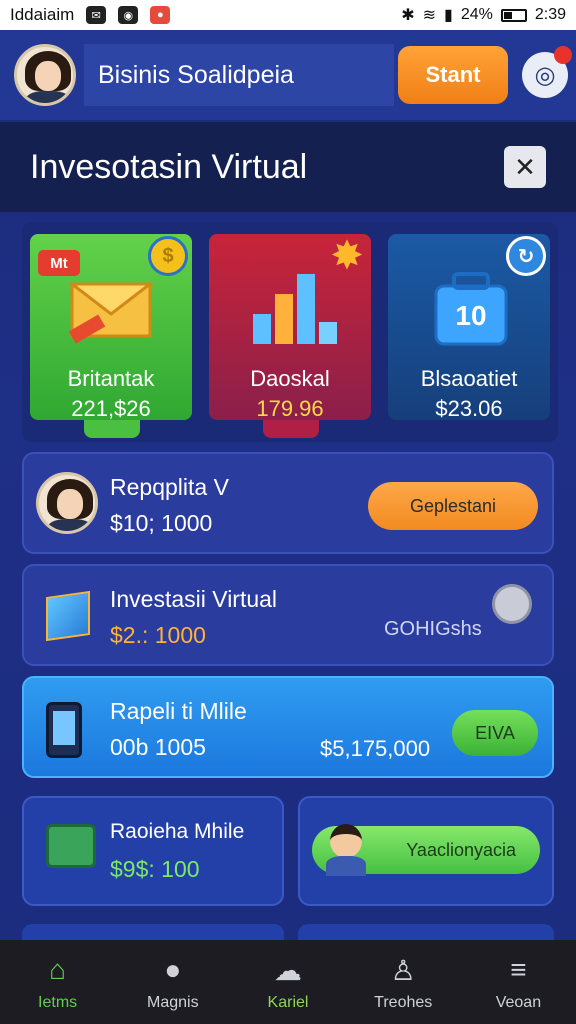 This screenshot has width=576, height=1024. Describe the element at coordinates (513, 15) in the screenshot. I see `battery-icon` at that location.